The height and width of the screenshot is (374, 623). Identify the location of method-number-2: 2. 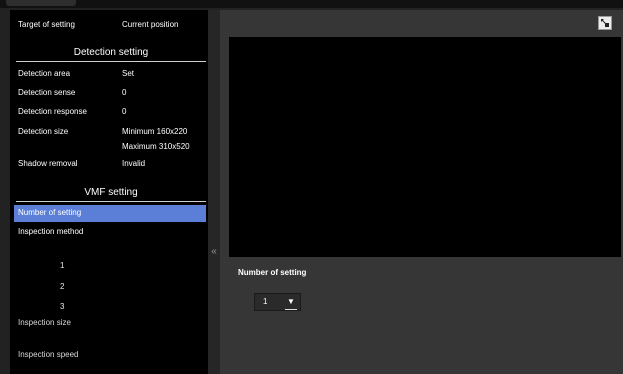
(70, 287).